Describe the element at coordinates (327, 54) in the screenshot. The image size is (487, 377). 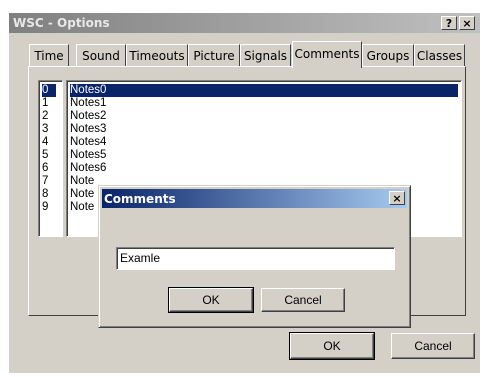
I see `tab-comments: Comments` at that location.